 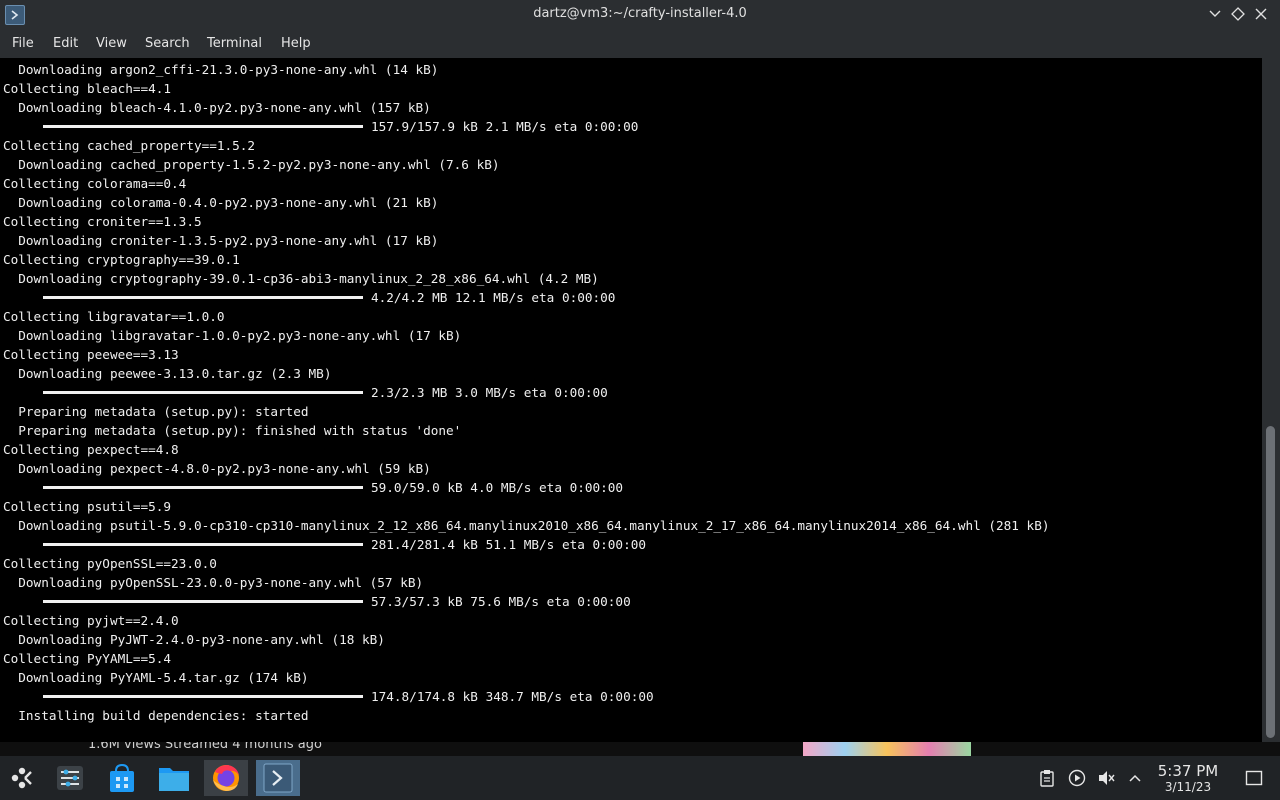 What do you see at coordinates (167, 43) in the screenshot?
I see `menu-search: Search` at bounding box center [167, 43].